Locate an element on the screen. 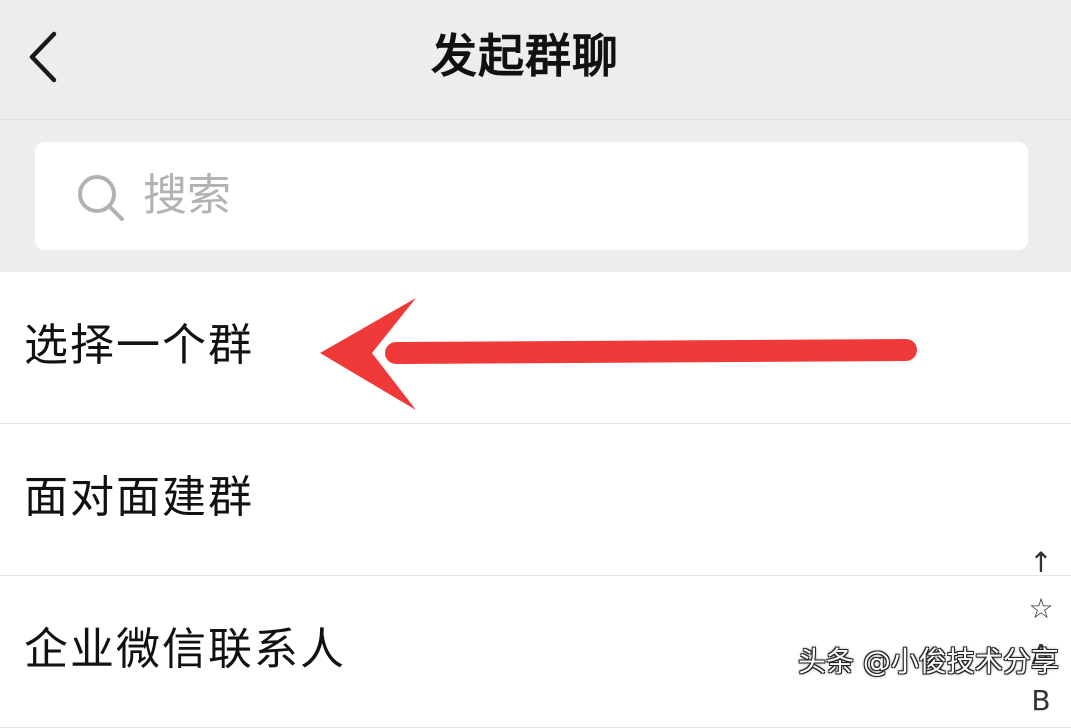  index-star: ☆ is located at coordinates (1041, 609).